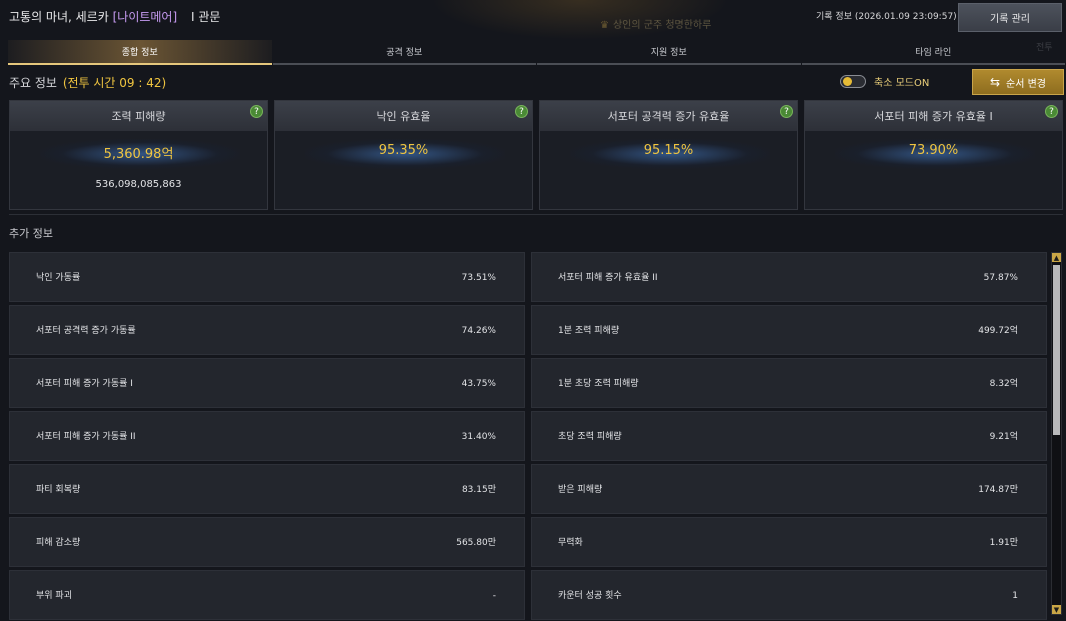  What do you see at coordinates (86, 437) in the screenshot?
I see `info-label: 서포터 피해 증가 가동률 II` at bounding box center [86, 437].